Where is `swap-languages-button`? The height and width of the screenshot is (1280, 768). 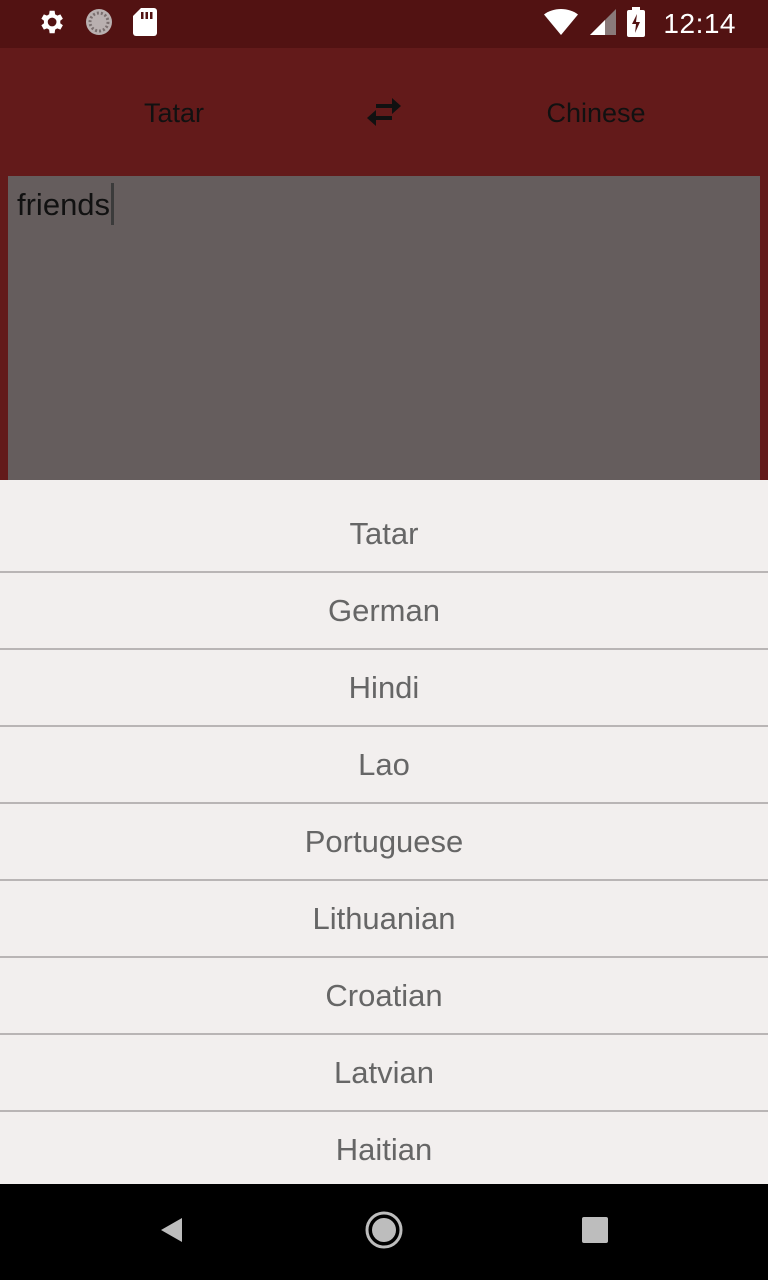 swap-languages-button is located at coordinates (384, 114).